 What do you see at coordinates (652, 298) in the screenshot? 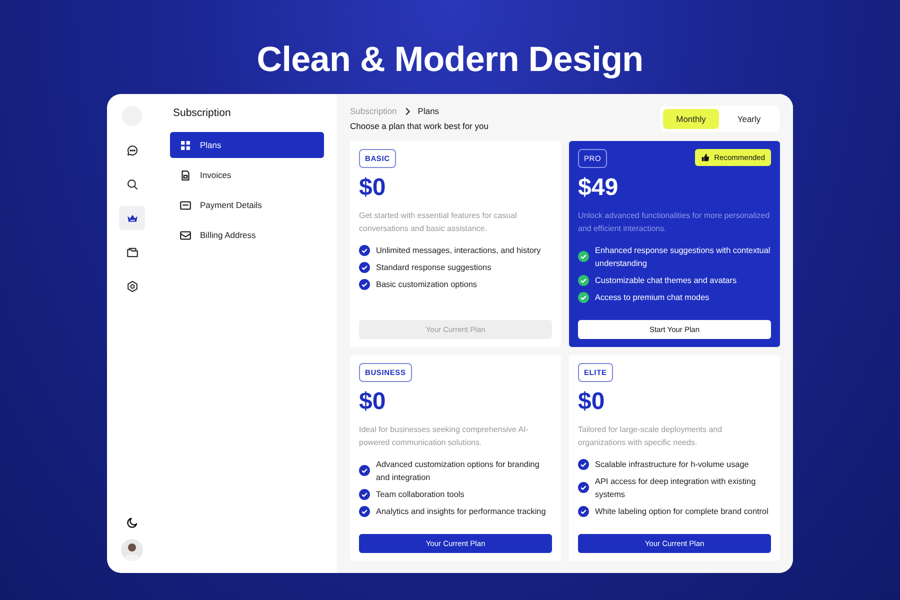
I see `feature-text: Access to premium chat modes` at bounding box center [652, 298].